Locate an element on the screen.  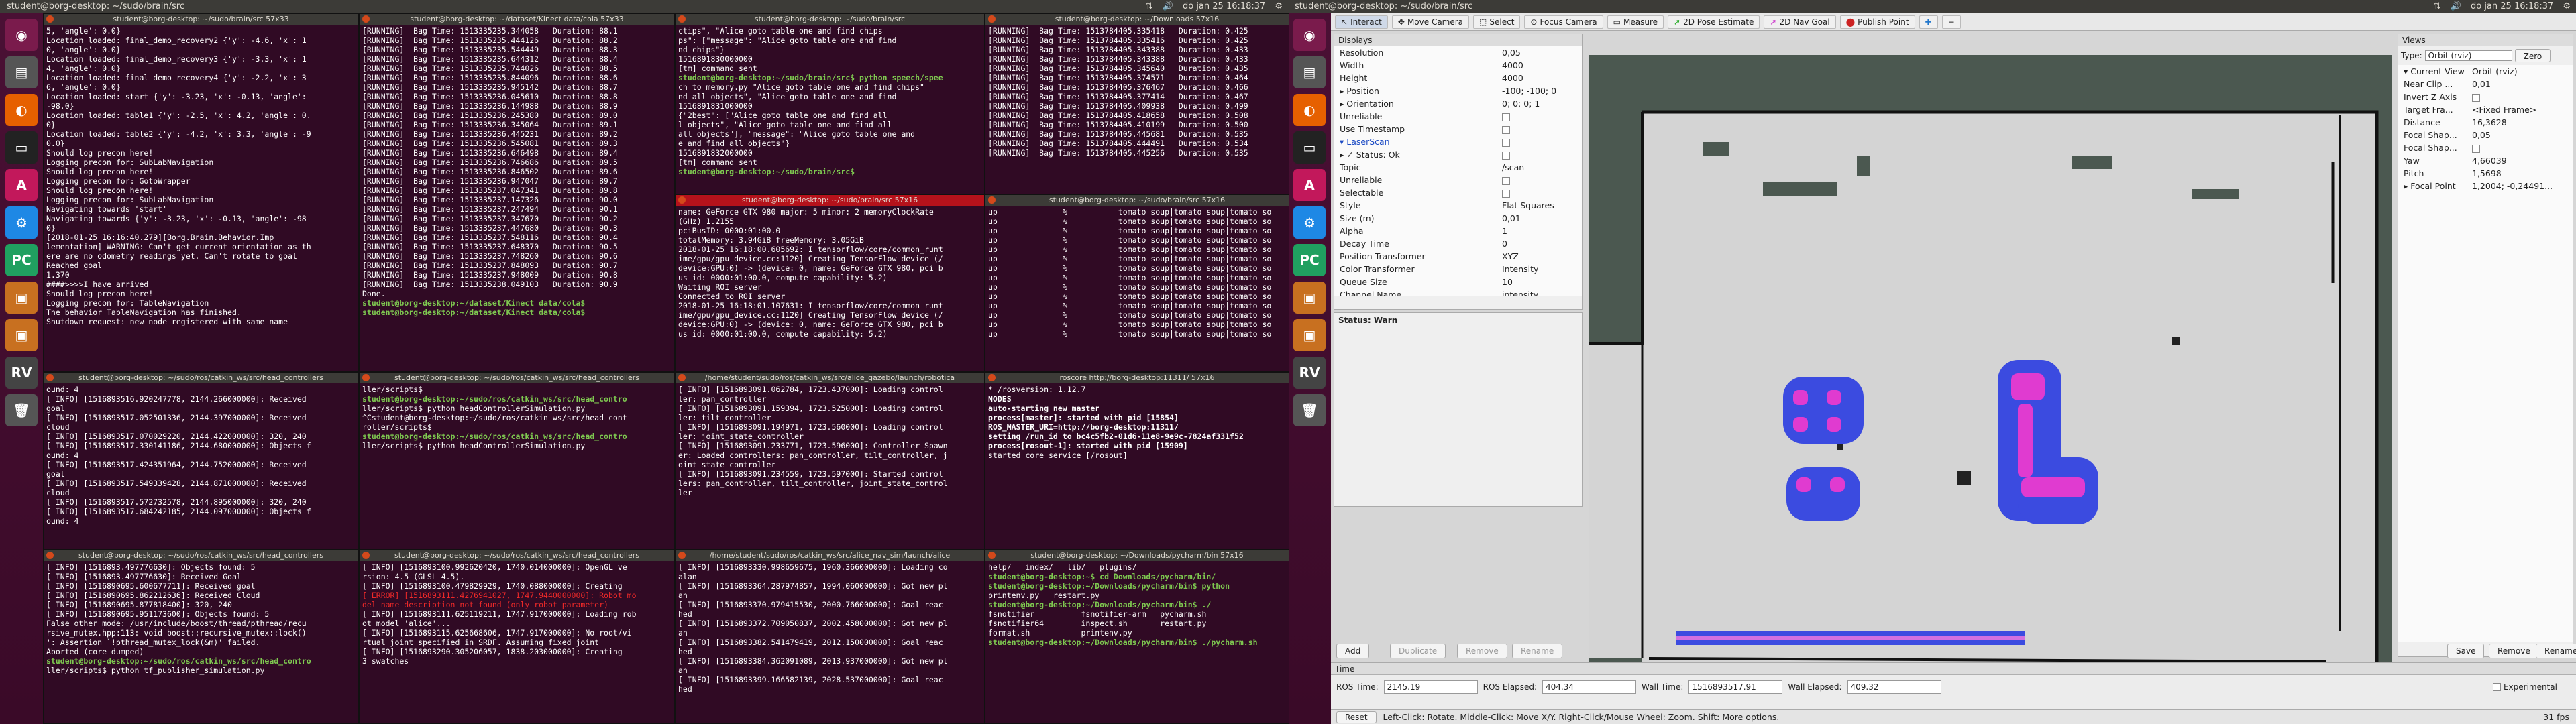
view-property-row: Target Fra... <Fixed Frame> is located at coordinates (2485, 109).